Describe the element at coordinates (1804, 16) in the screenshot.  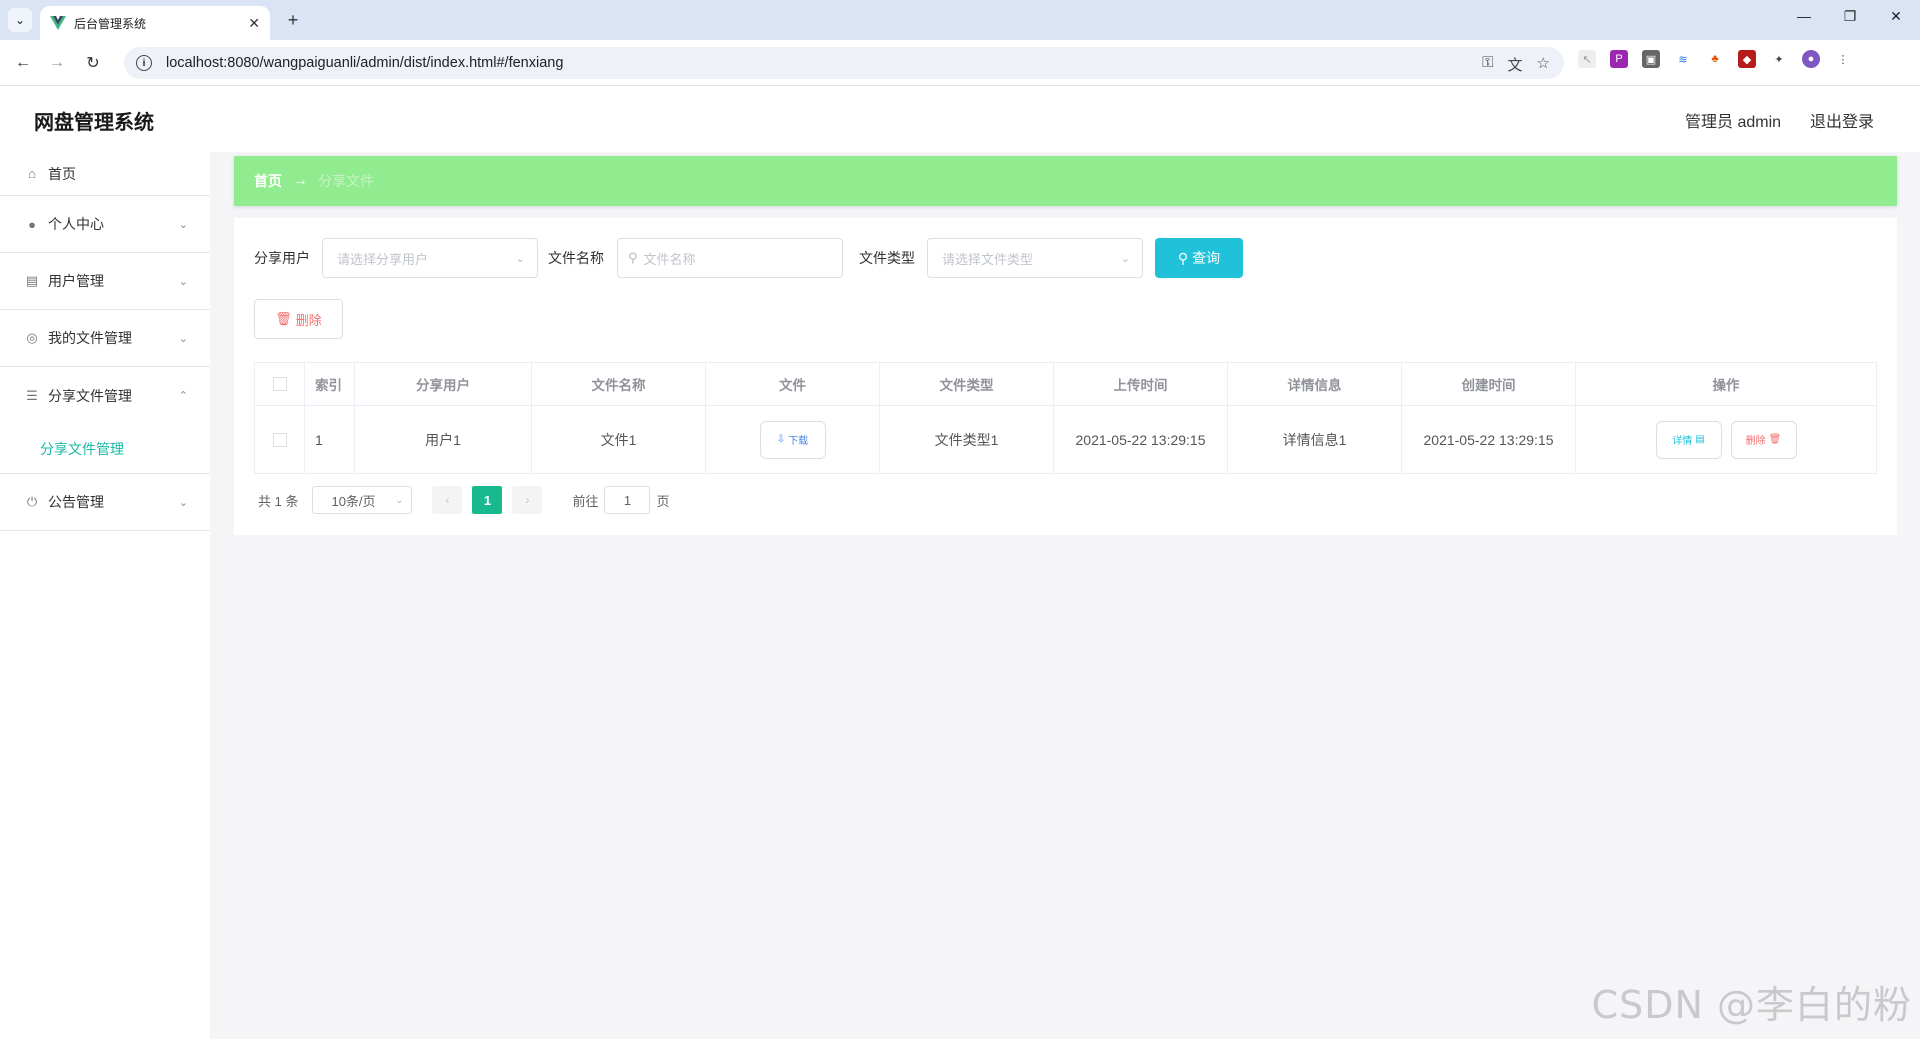
I see `minimize-icon: —` at that location.